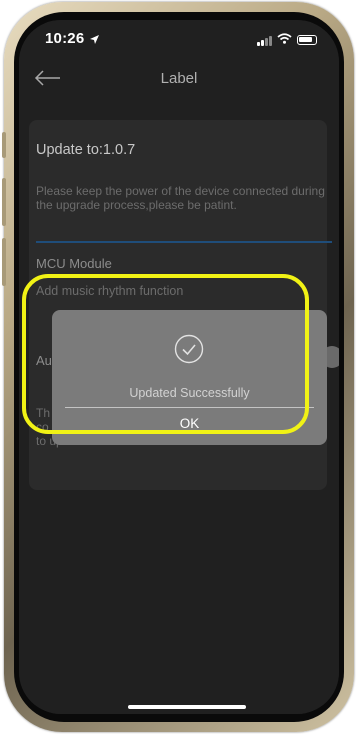 The height and width of the screenshot is (734, 358). I want to click on volume-down-button, so click(4, 262).